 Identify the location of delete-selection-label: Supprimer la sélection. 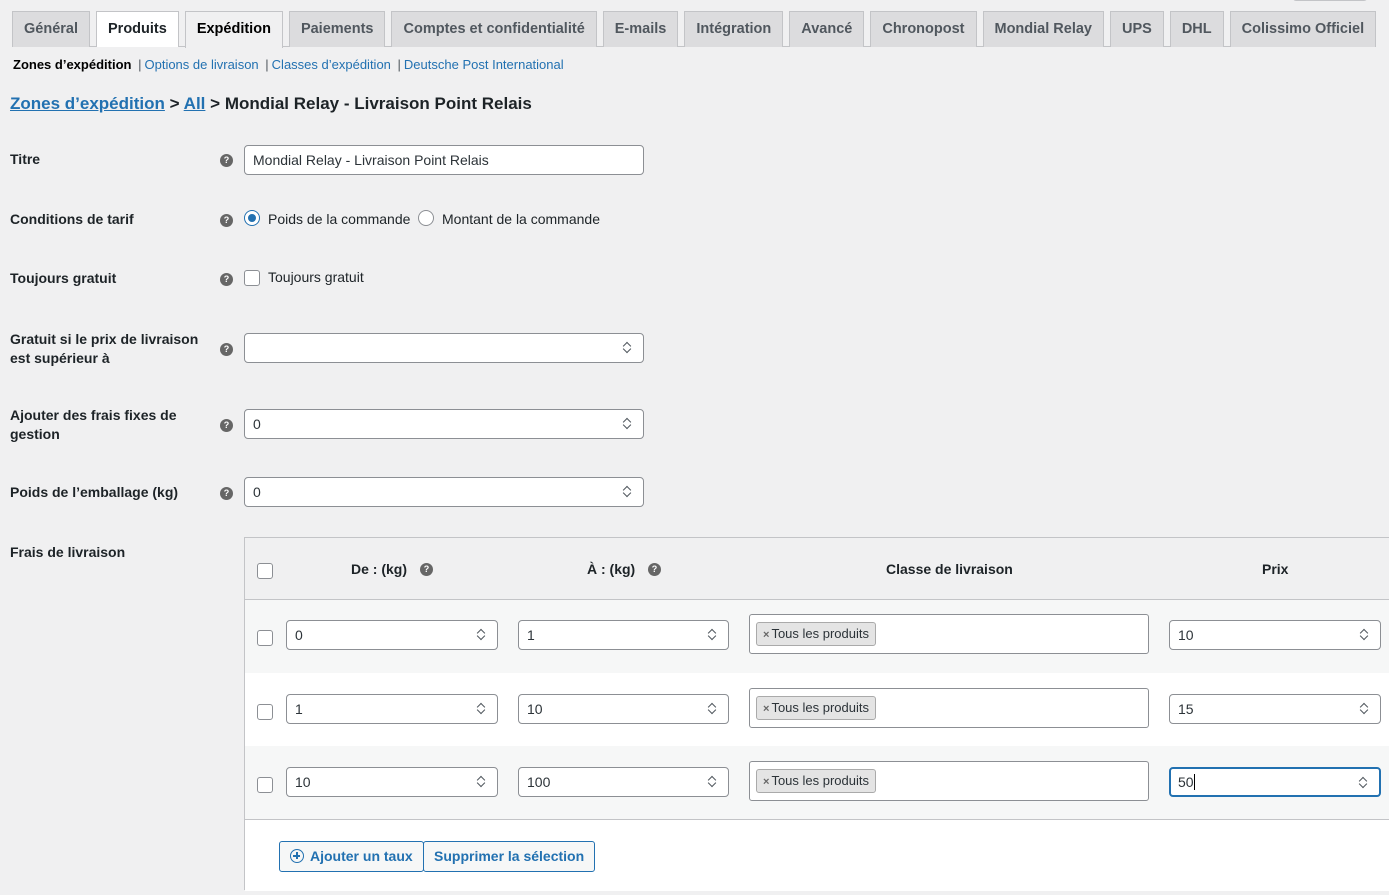
(509, 856).